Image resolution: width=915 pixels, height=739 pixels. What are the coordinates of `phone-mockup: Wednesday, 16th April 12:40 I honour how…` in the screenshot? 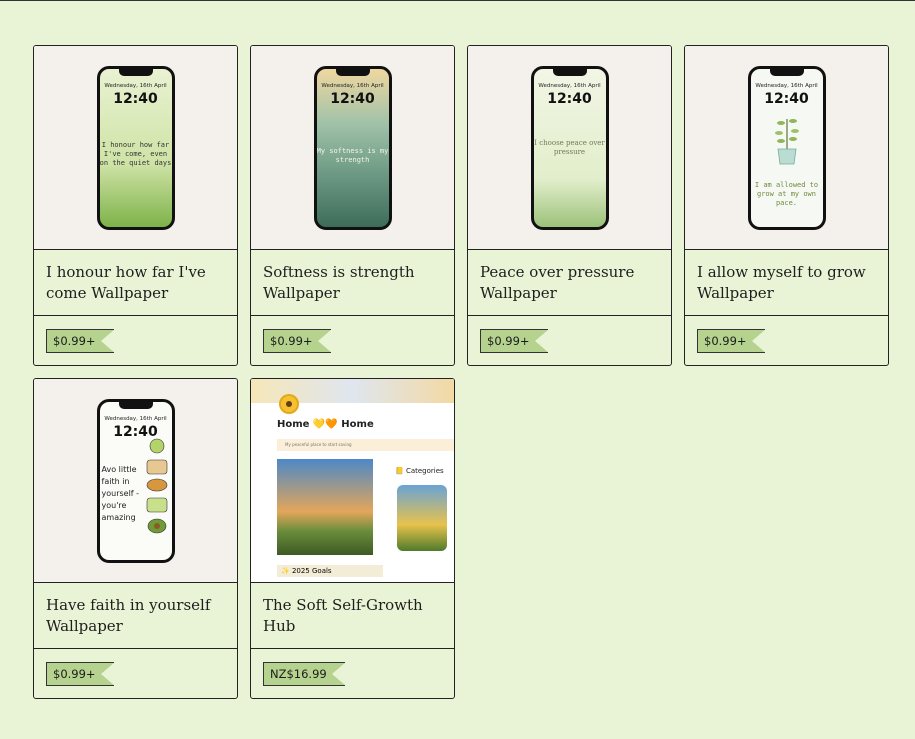 It's located at (135, 147).